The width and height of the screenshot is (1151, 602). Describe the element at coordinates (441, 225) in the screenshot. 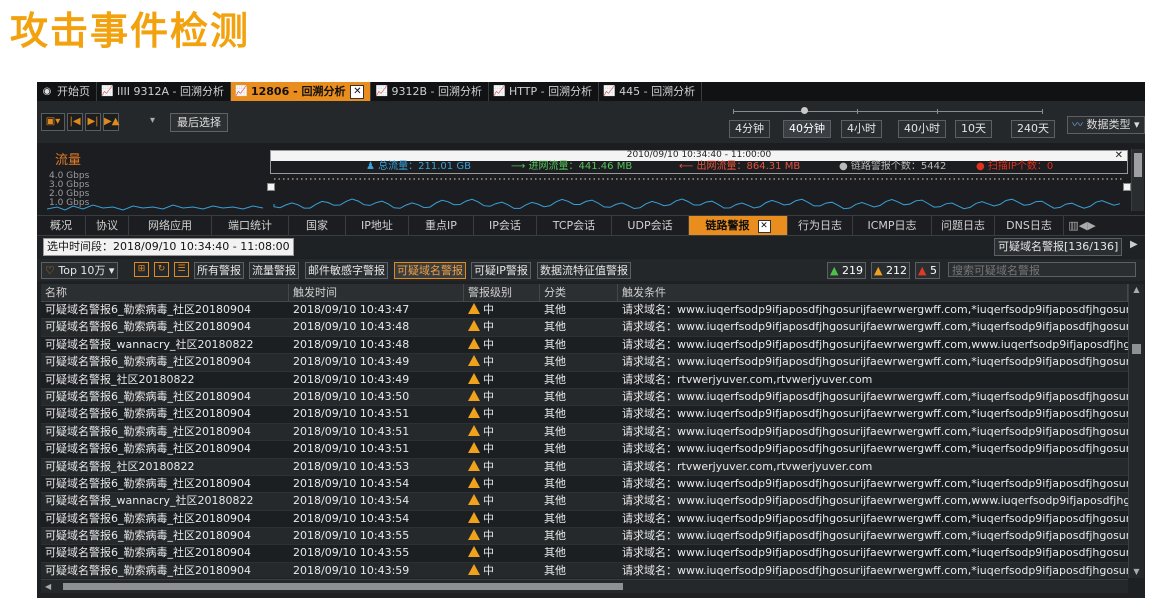

I see `main-tab: 重点IP` at that location.